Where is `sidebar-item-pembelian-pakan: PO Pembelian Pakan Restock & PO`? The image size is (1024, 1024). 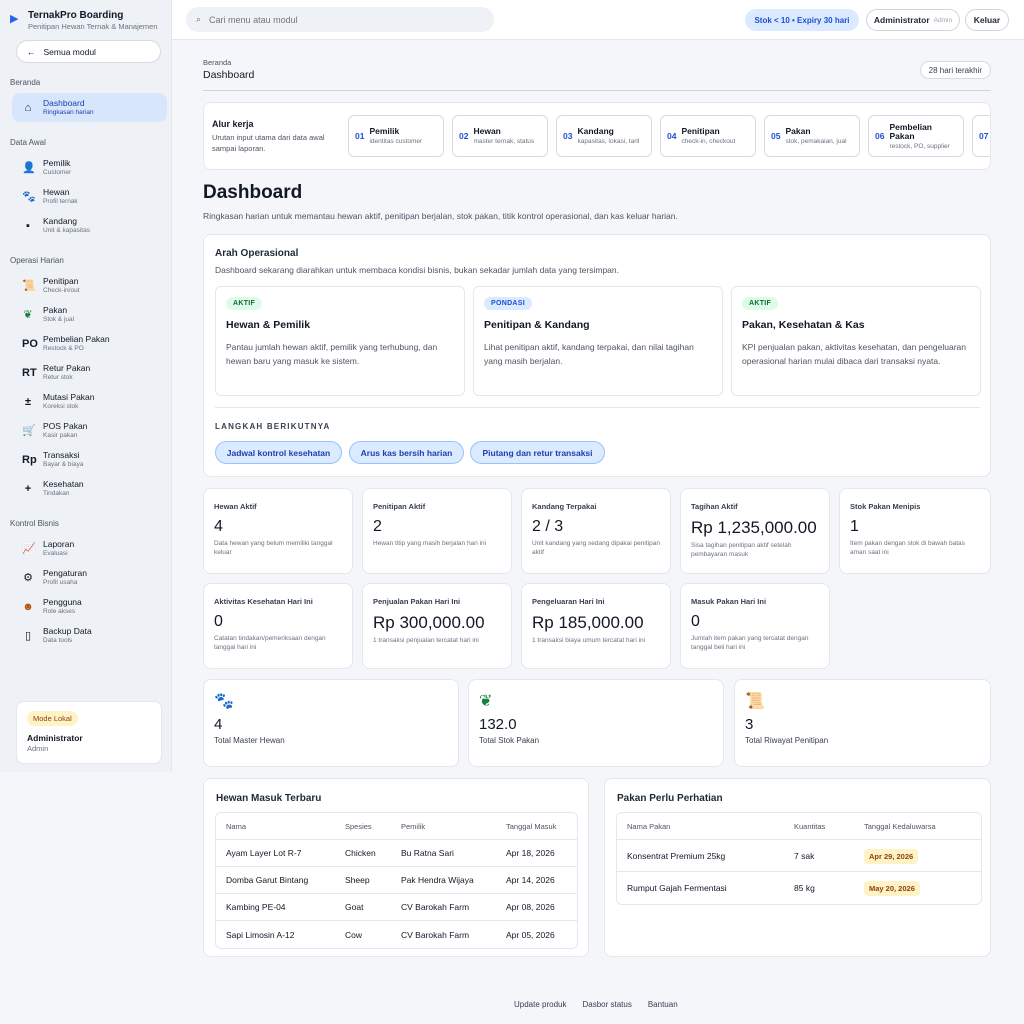 sidebar-item-pembelian-pakan: PO Pembelian Pakan Restock & PO is located at coordinates (89, 343).